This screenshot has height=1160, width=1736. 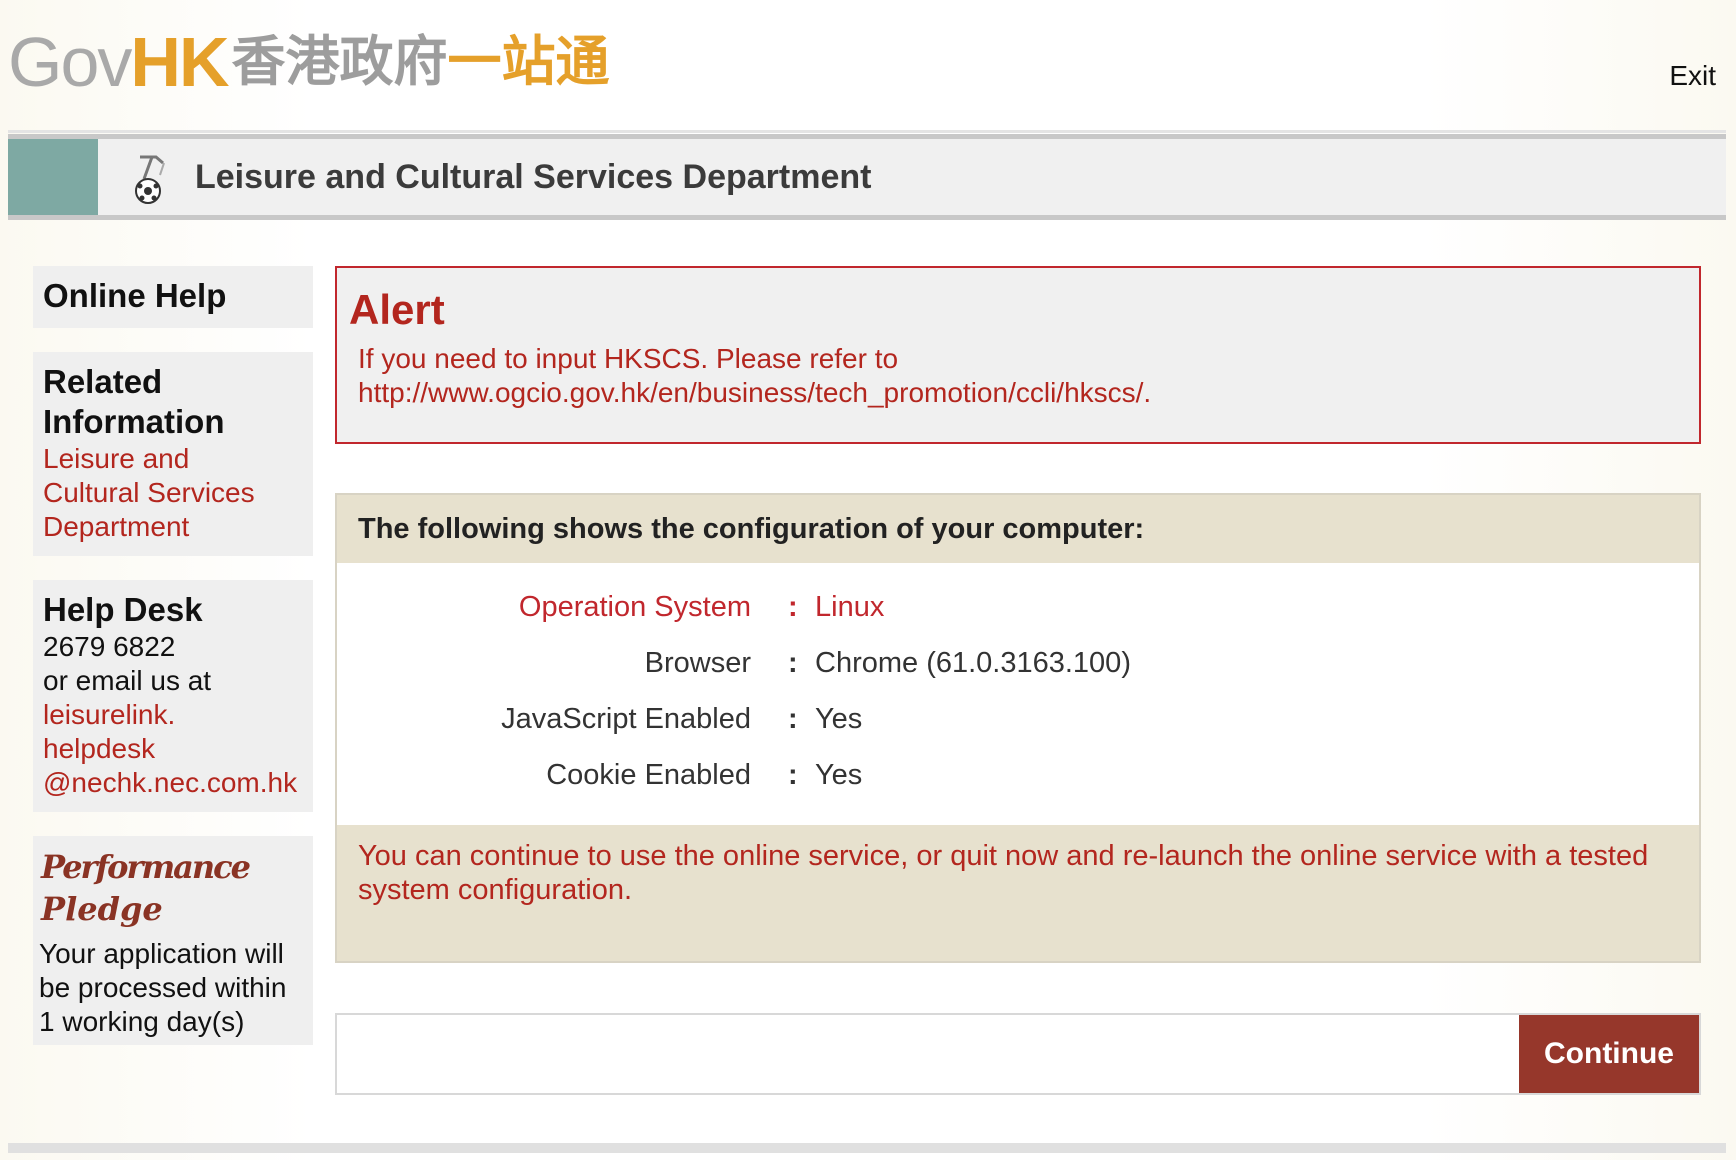 What do you see at coordinates (648, 775) in the screenshot?
I see `config-label: Cookie Enabled` at bounding box center [648, 775].